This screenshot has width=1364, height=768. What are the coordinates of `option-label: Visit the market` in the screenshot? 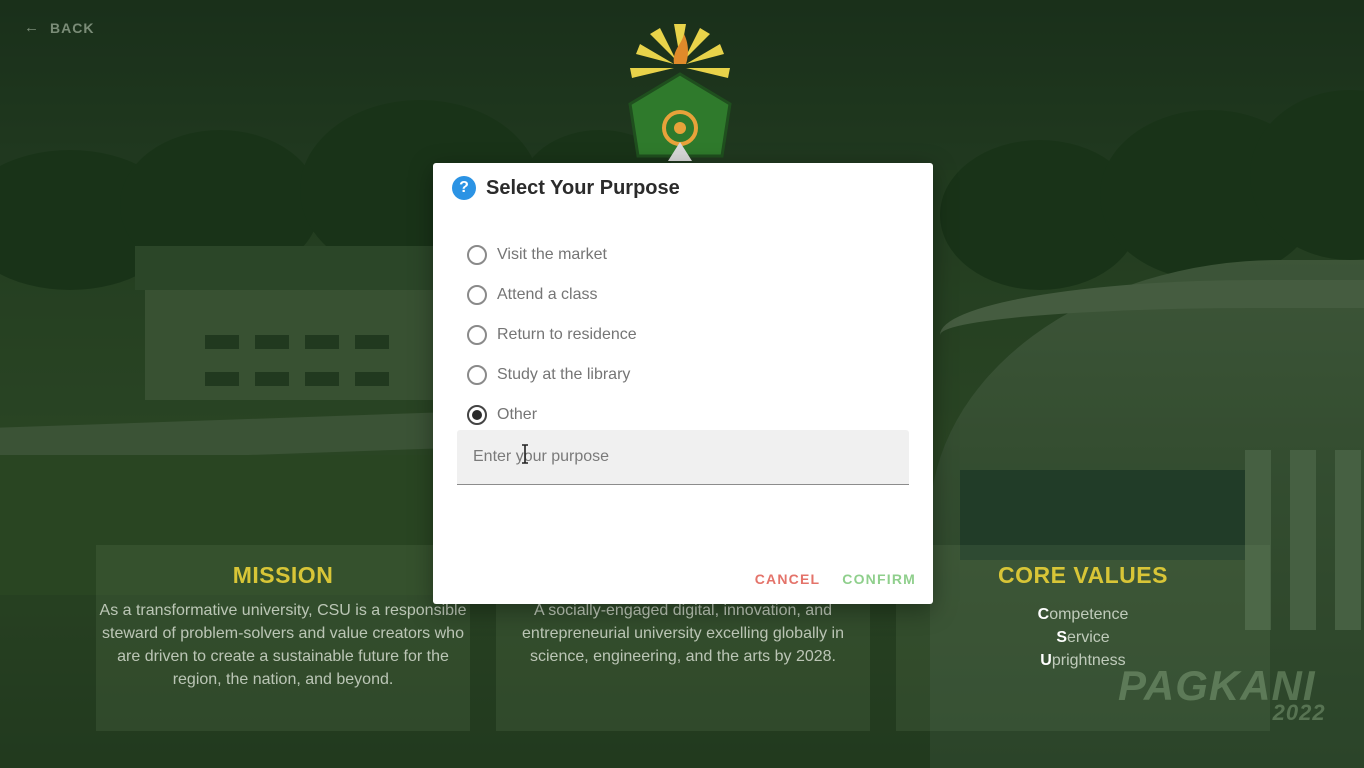 It's located at (552, 254).